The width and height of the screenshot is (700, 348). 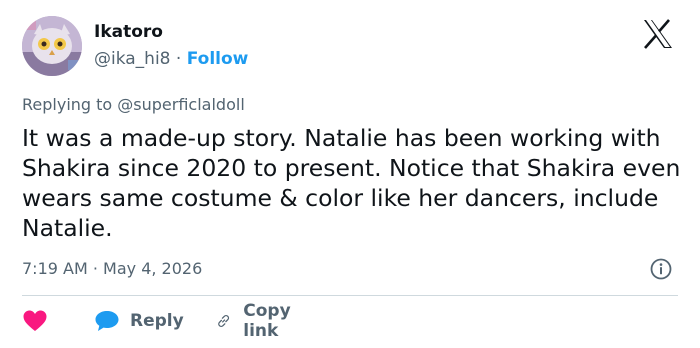 I want to click on tweet-timestamp: 7:19 AM · May 4, 2026, so click(x=112, y=268).